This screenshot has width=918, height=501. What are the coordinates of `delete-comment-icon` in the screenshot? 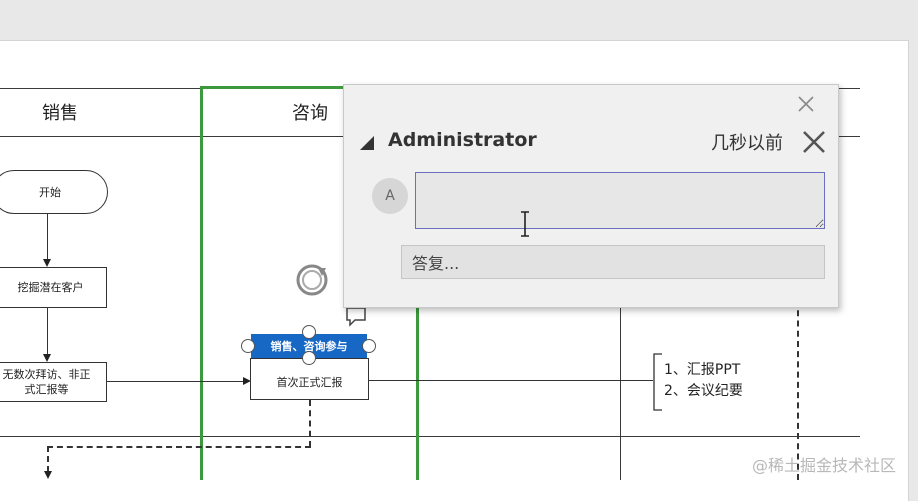 It's located at (814, 142).